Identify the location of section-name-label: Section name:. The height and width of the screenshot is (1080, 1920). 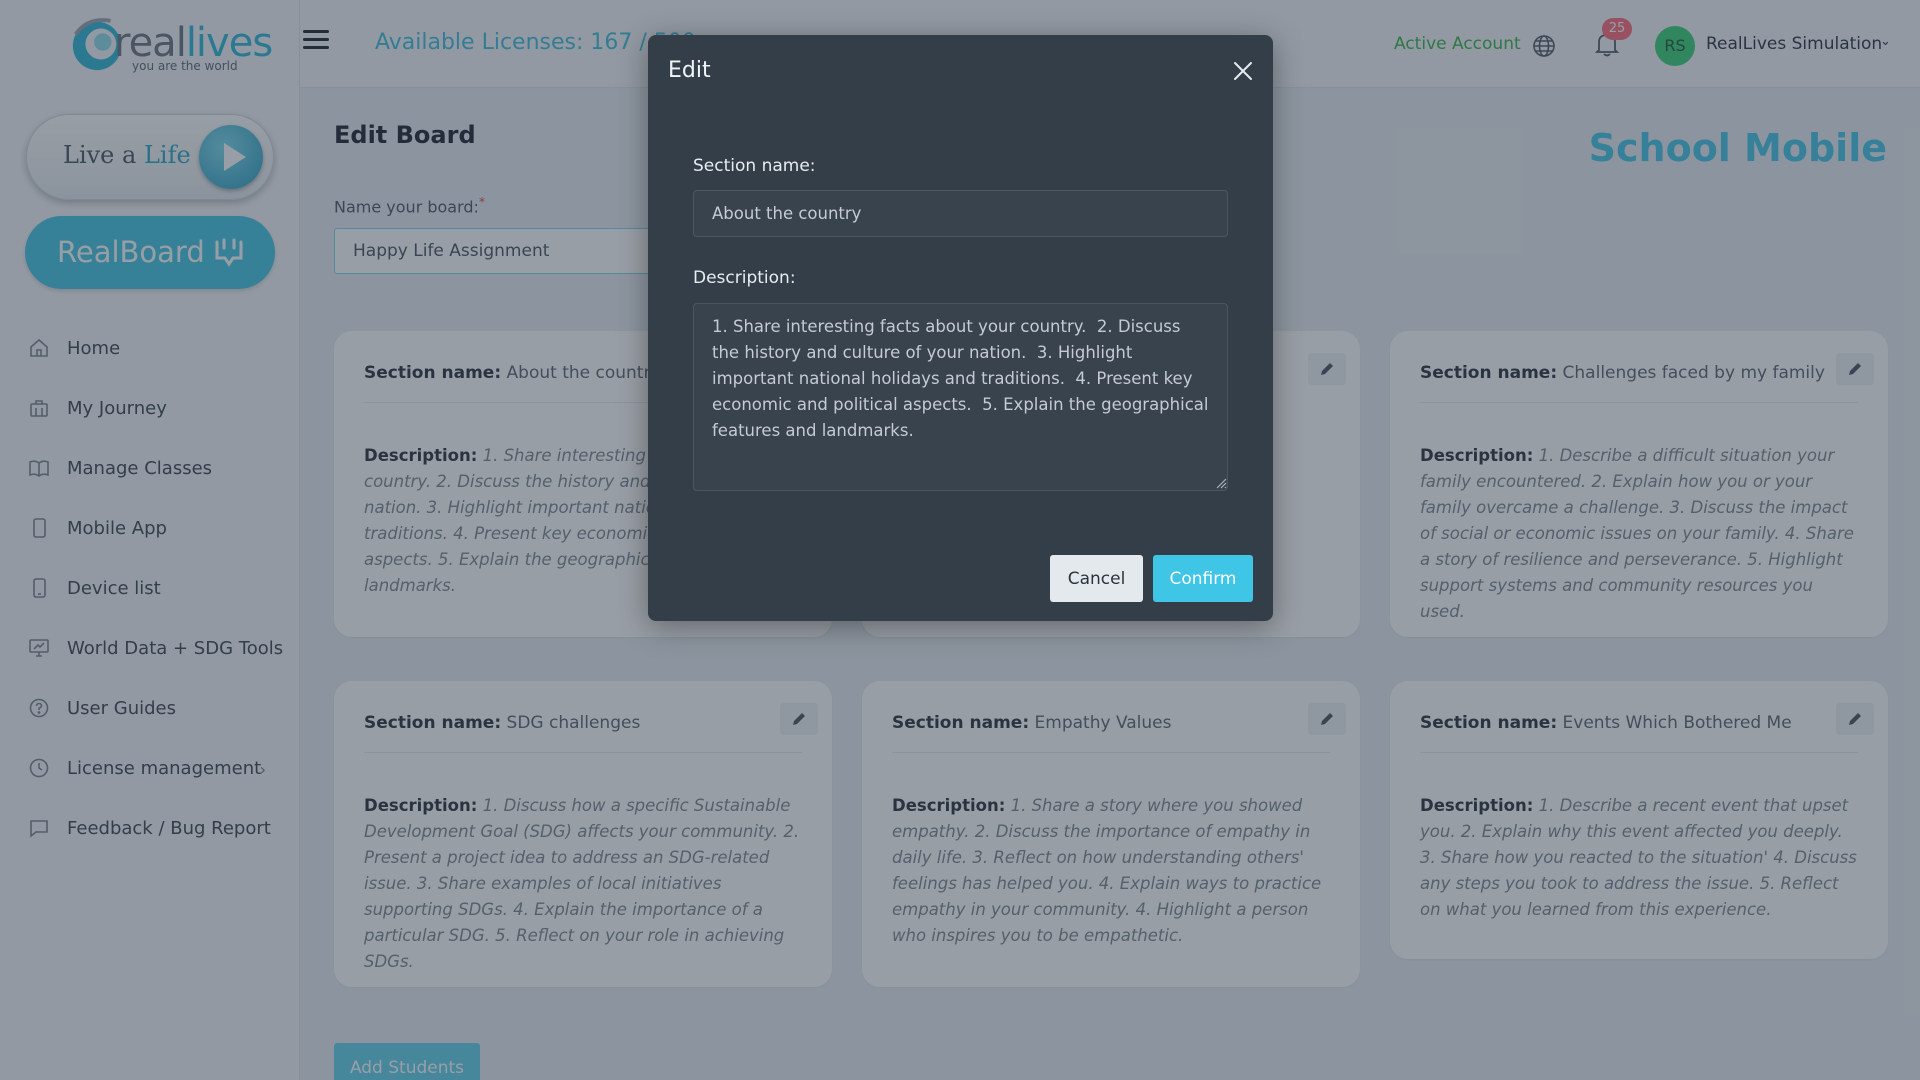
(754, 166).